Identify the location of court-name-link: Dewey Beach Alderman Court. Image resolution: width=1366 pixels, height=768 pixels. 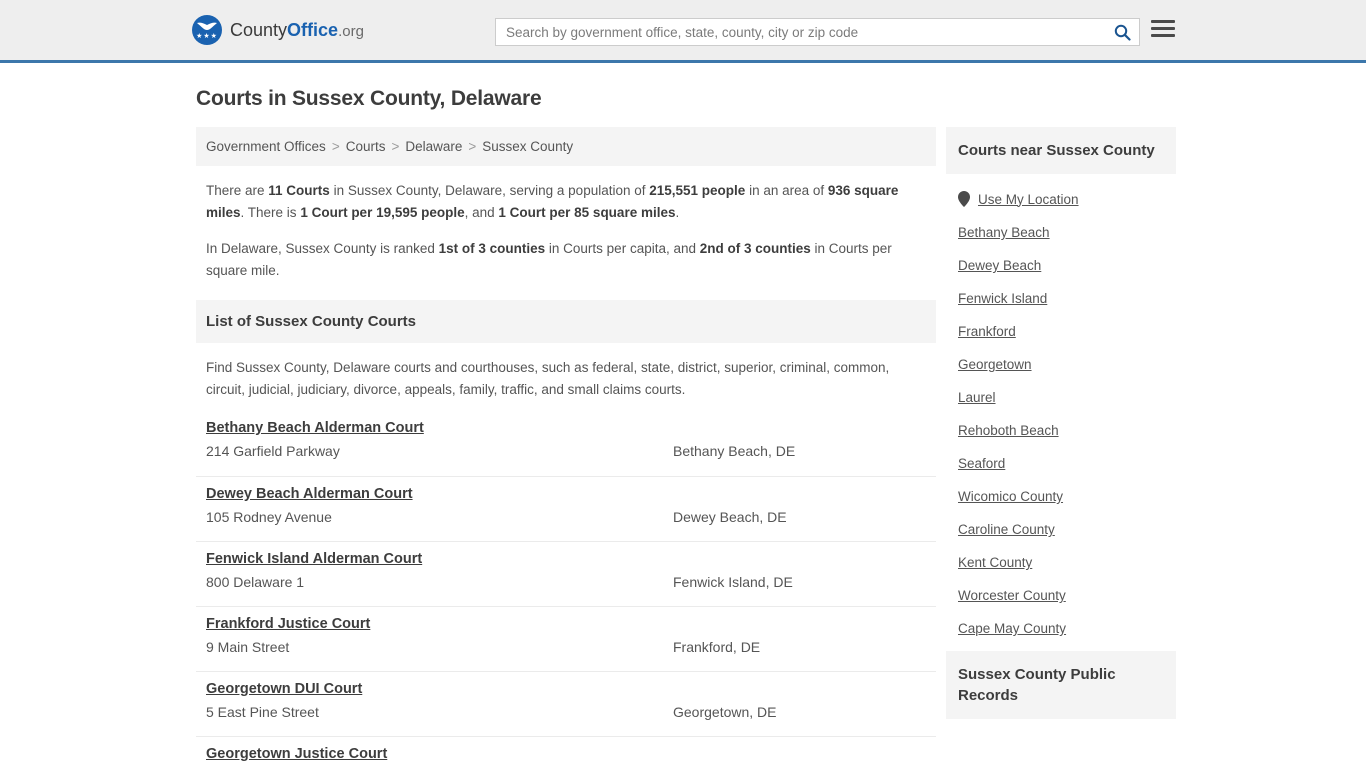
(309, 494).